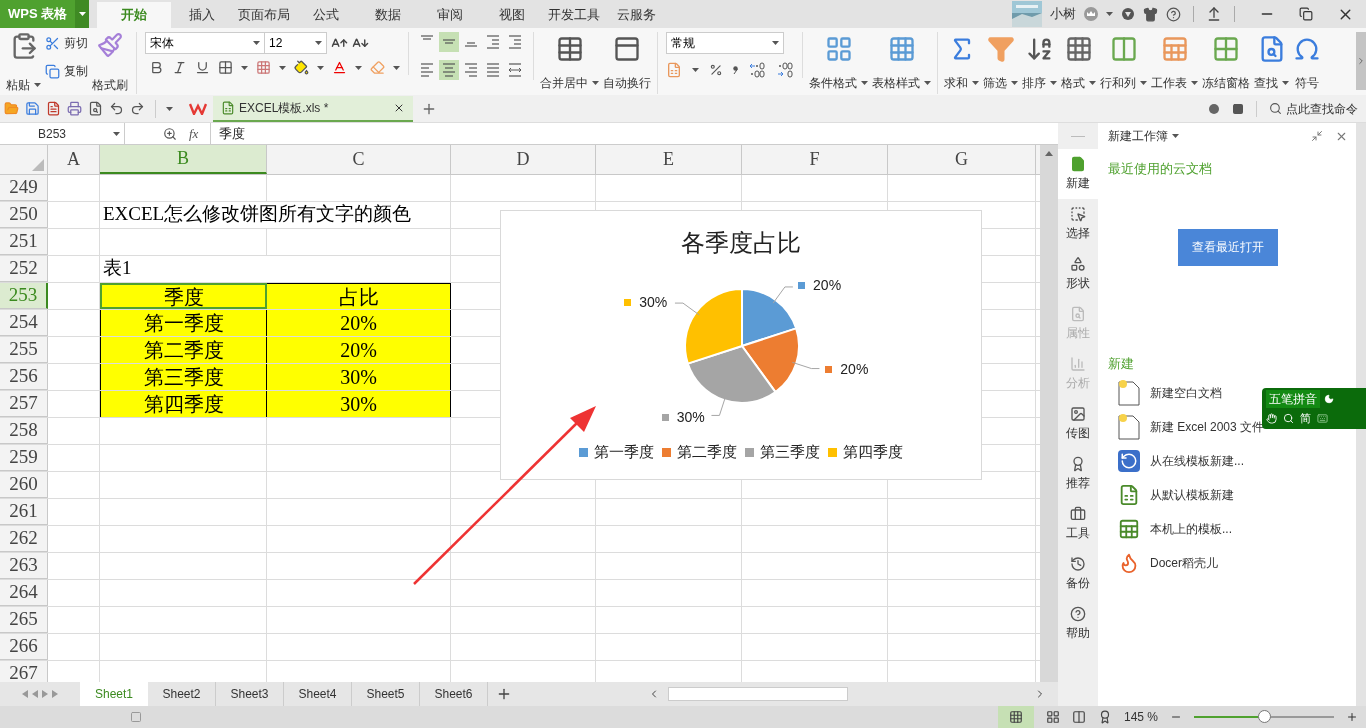 This screenshot has height=728, width=1366. What do you see at coordinates (326, 15) in the screenshot?
I see `menu-tab: 公式` at bounding box center [326, 15].